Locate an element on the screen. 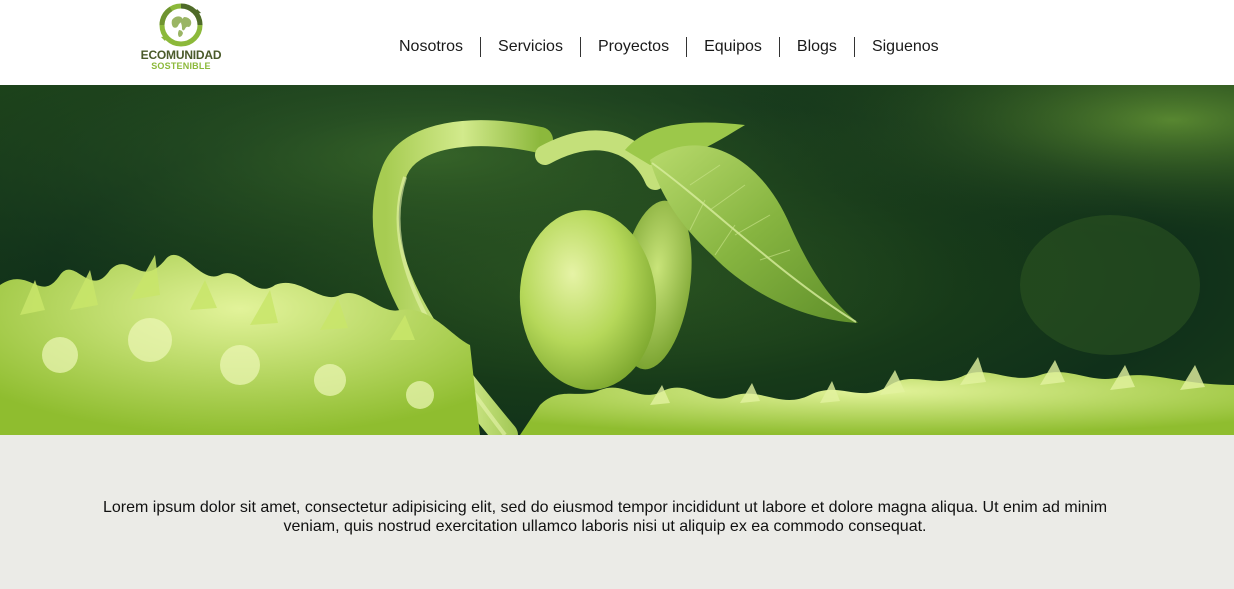 Image resolution: width=1234 pixels, height=589 pixels. site-logo: ECOMUNIDAD SOSTENIBLE is located at coordinates (181, 40).